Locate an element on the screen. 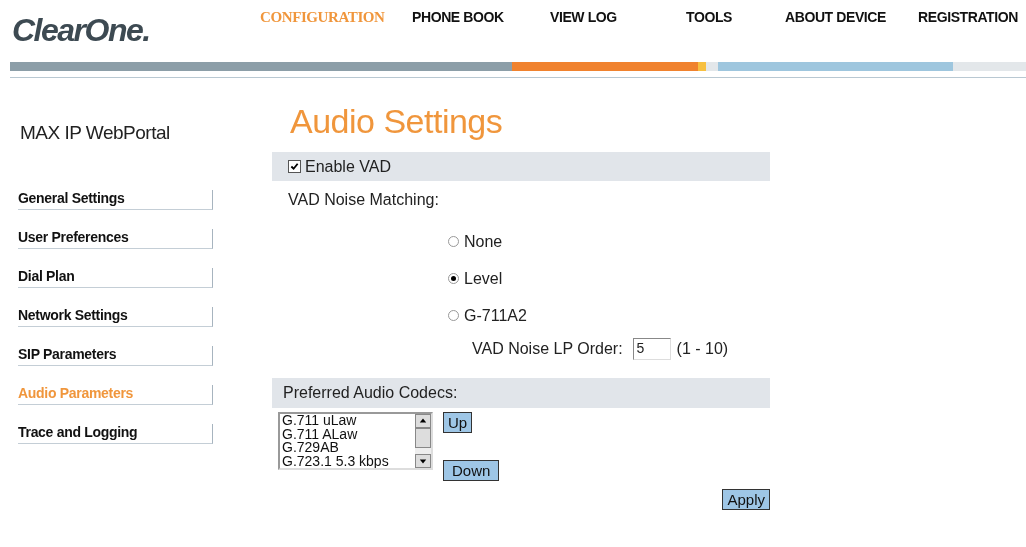 This screenshot has height=547, width=1026. field-label: VAD Noise LP Order: is located at coordinates (547, 349).